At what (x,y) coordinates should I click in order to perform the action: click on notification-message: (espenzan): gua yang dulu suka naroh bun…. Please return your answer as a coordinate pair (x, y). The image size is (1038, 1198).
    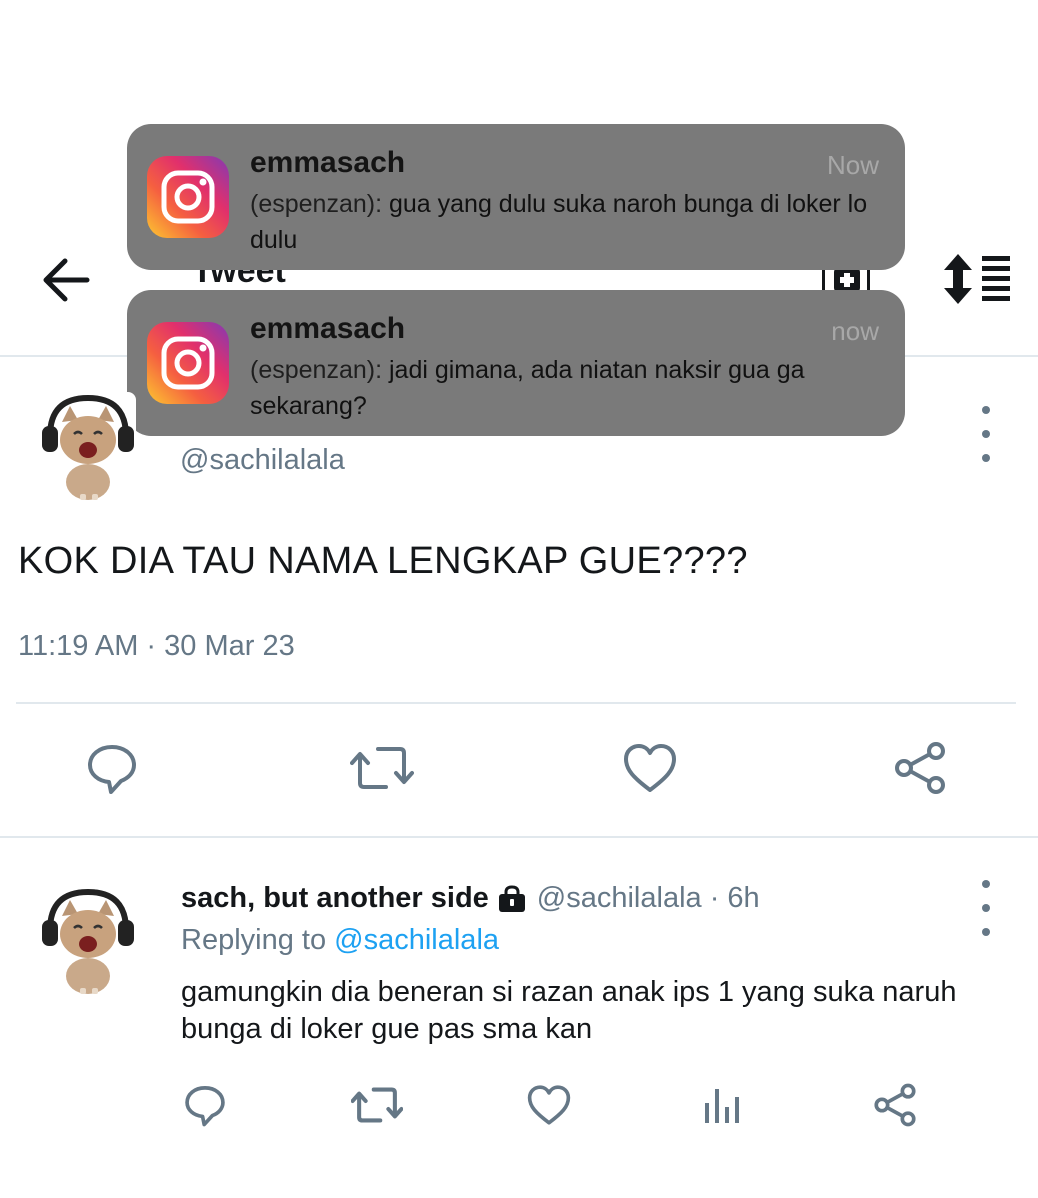
    Looking at the image, I should click on (560, 222).